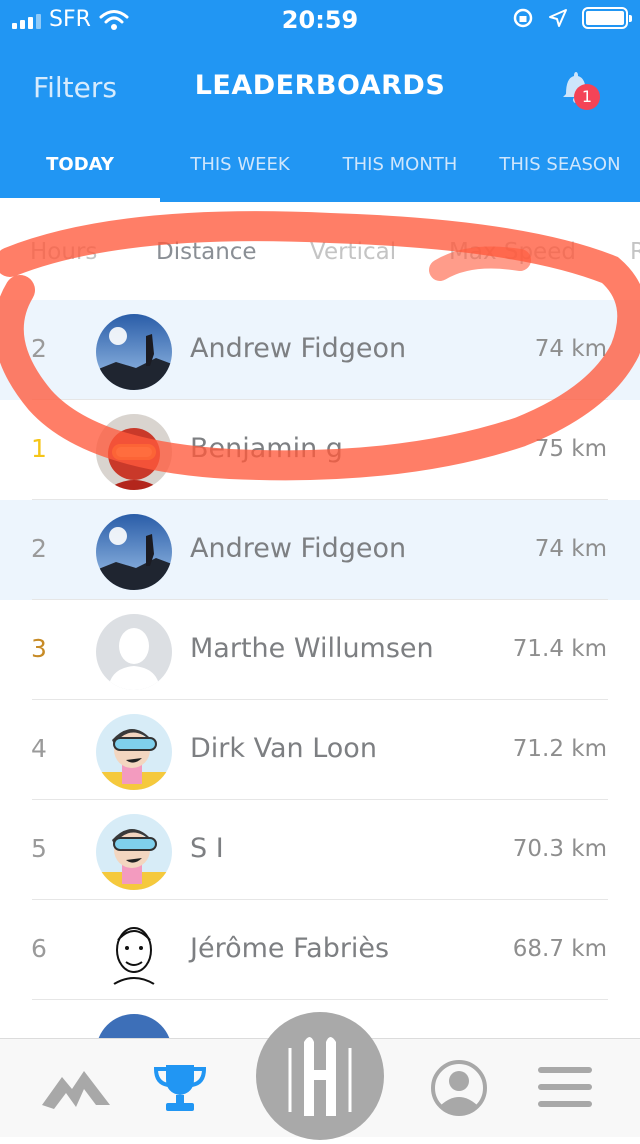 The image size is (640, 1144). What do you see at coordinates (312, 648) in the screenshot?
I see `athlete-name: Marthe Willumsen` at bounding box center [312, 648].